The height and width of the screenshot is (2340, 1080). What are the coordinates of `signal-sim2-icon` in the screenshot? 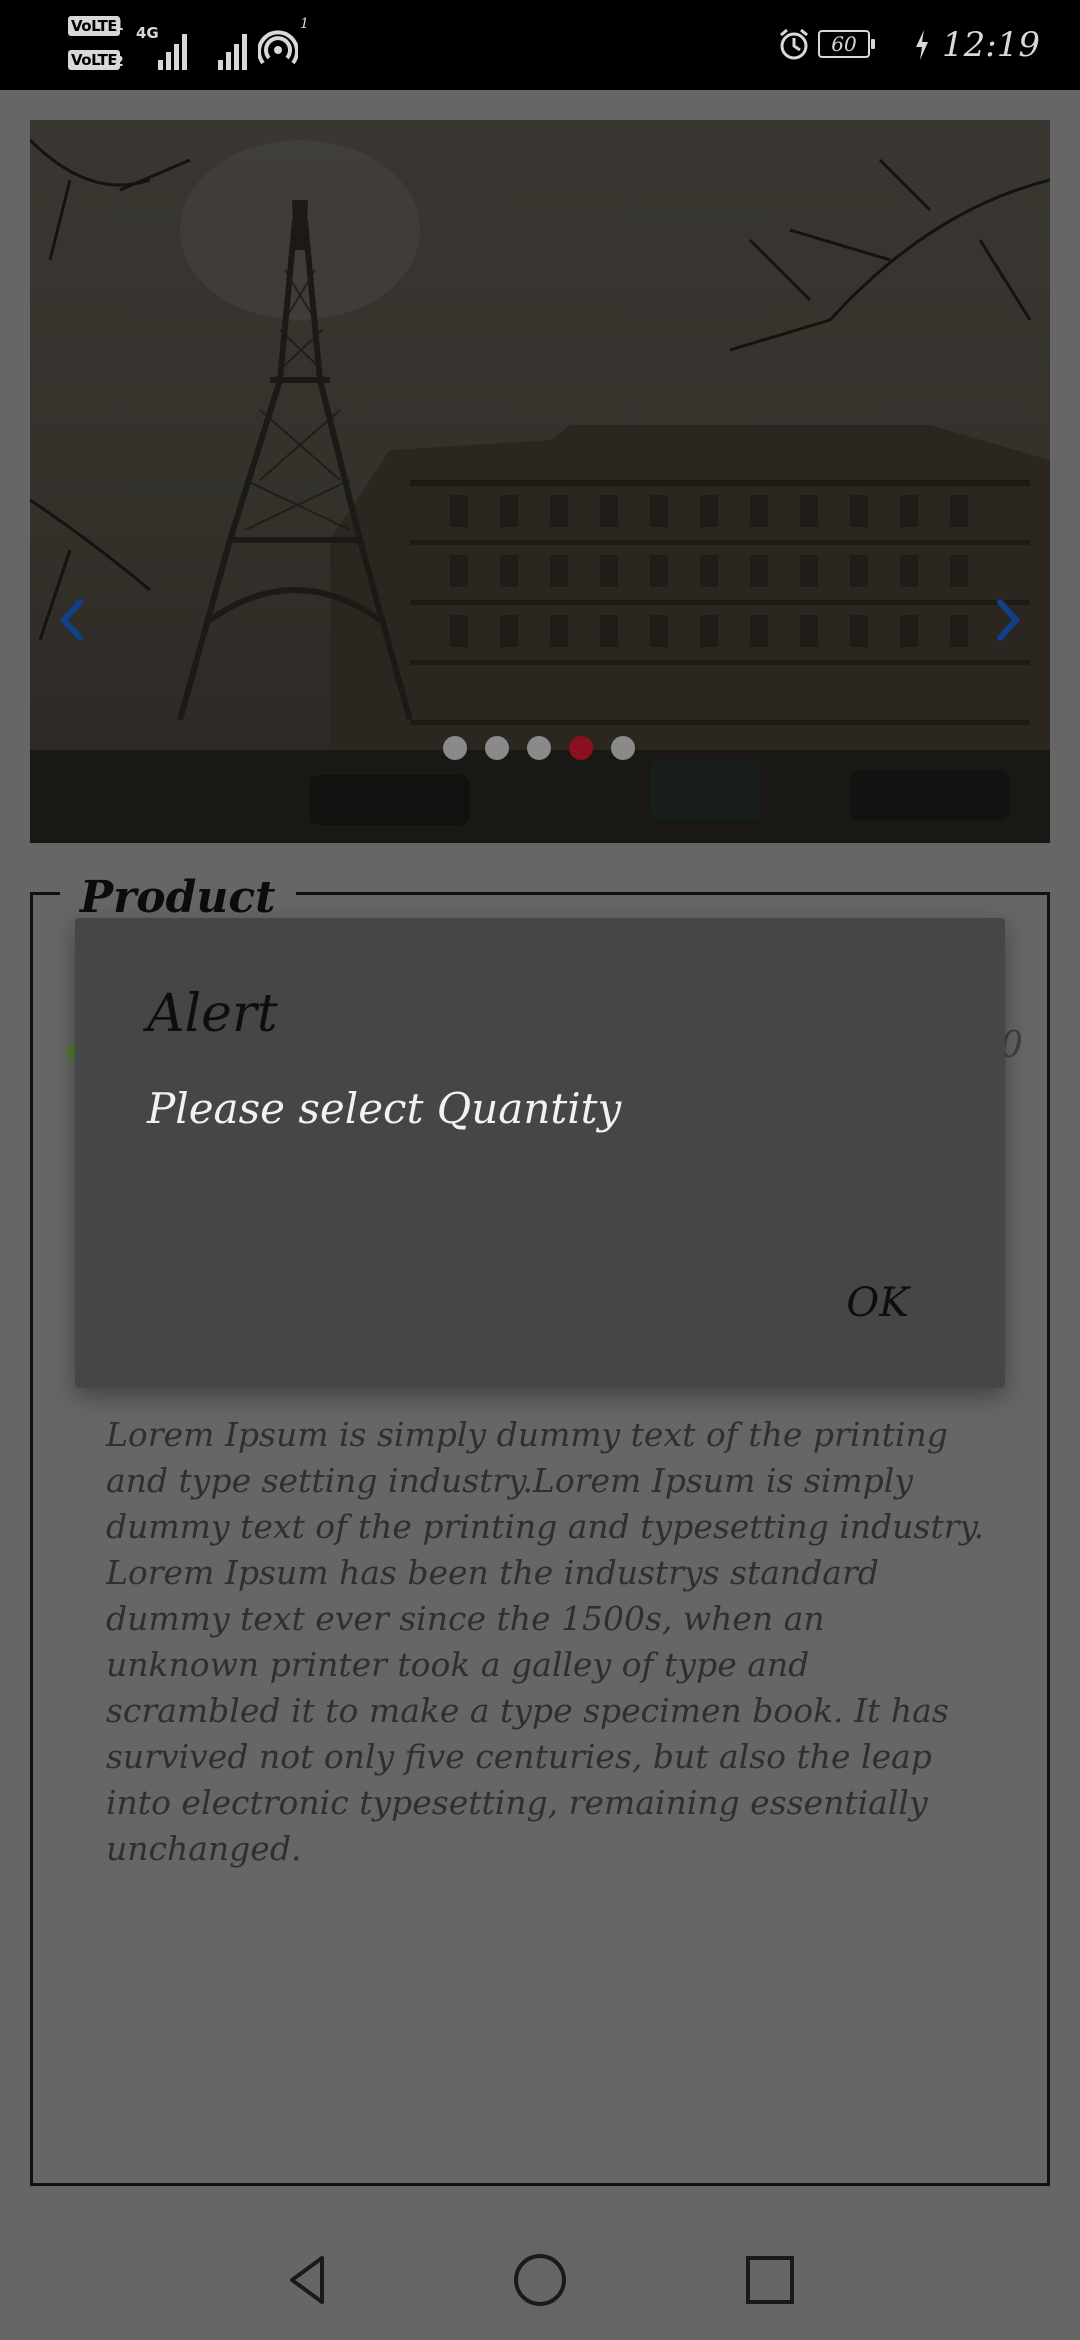 It's located at (232, 52).